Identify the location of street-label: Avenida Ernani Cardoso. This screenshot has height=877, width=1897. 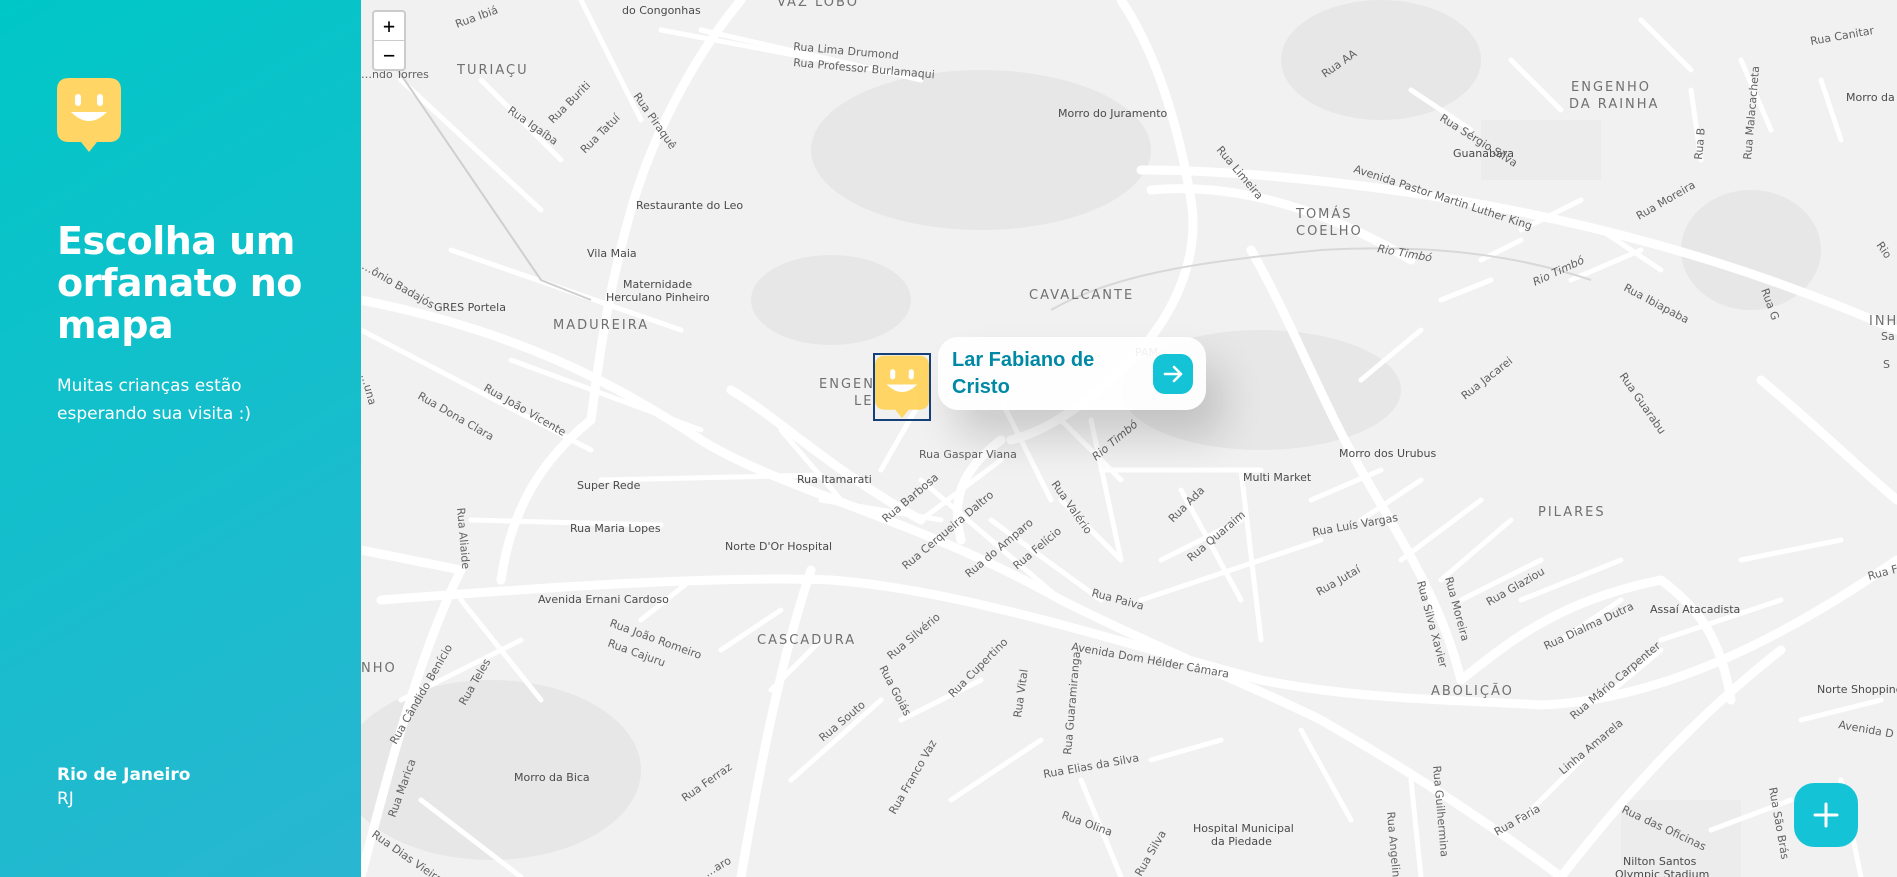
(603, 599).